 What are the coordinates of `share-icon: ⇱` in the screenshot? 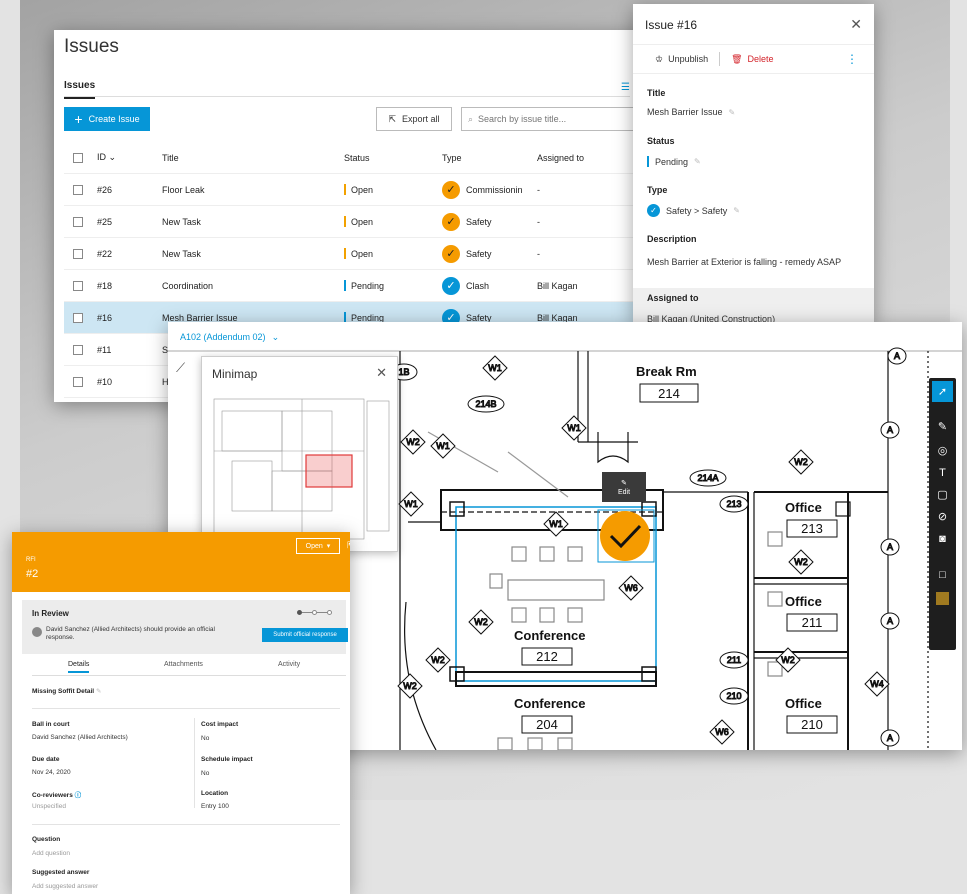 It's located at (348, 545).